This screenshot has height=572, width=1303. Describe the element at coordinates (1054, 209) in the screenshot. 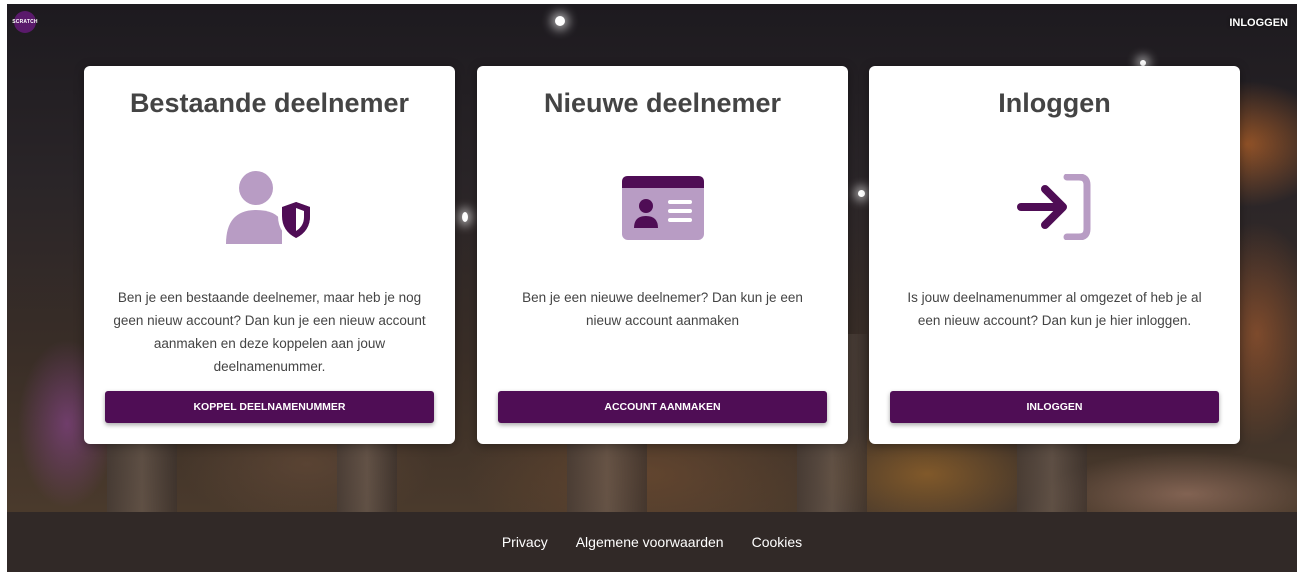

I see `sign-in-icon` at that location.